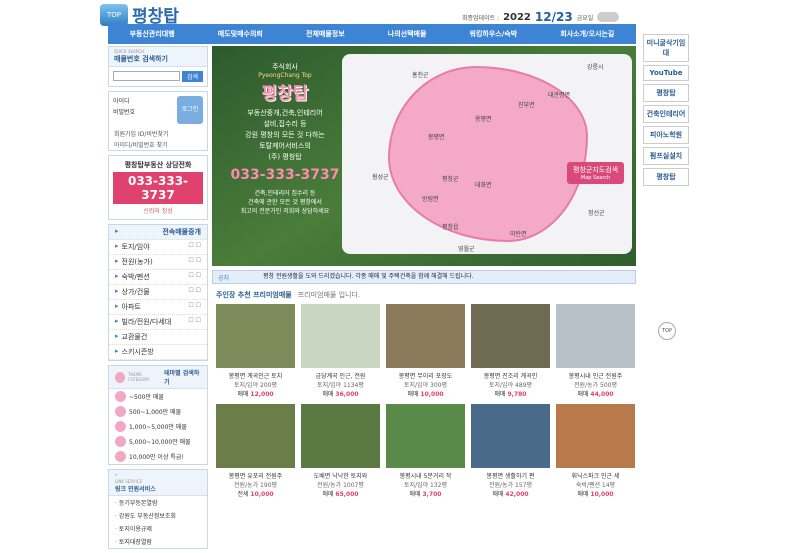  What do you see at coordinates (255, 485) in the screenshot?
I see `listing-subtitle: 전원/농가 190평` at bounding box center [255, 485].